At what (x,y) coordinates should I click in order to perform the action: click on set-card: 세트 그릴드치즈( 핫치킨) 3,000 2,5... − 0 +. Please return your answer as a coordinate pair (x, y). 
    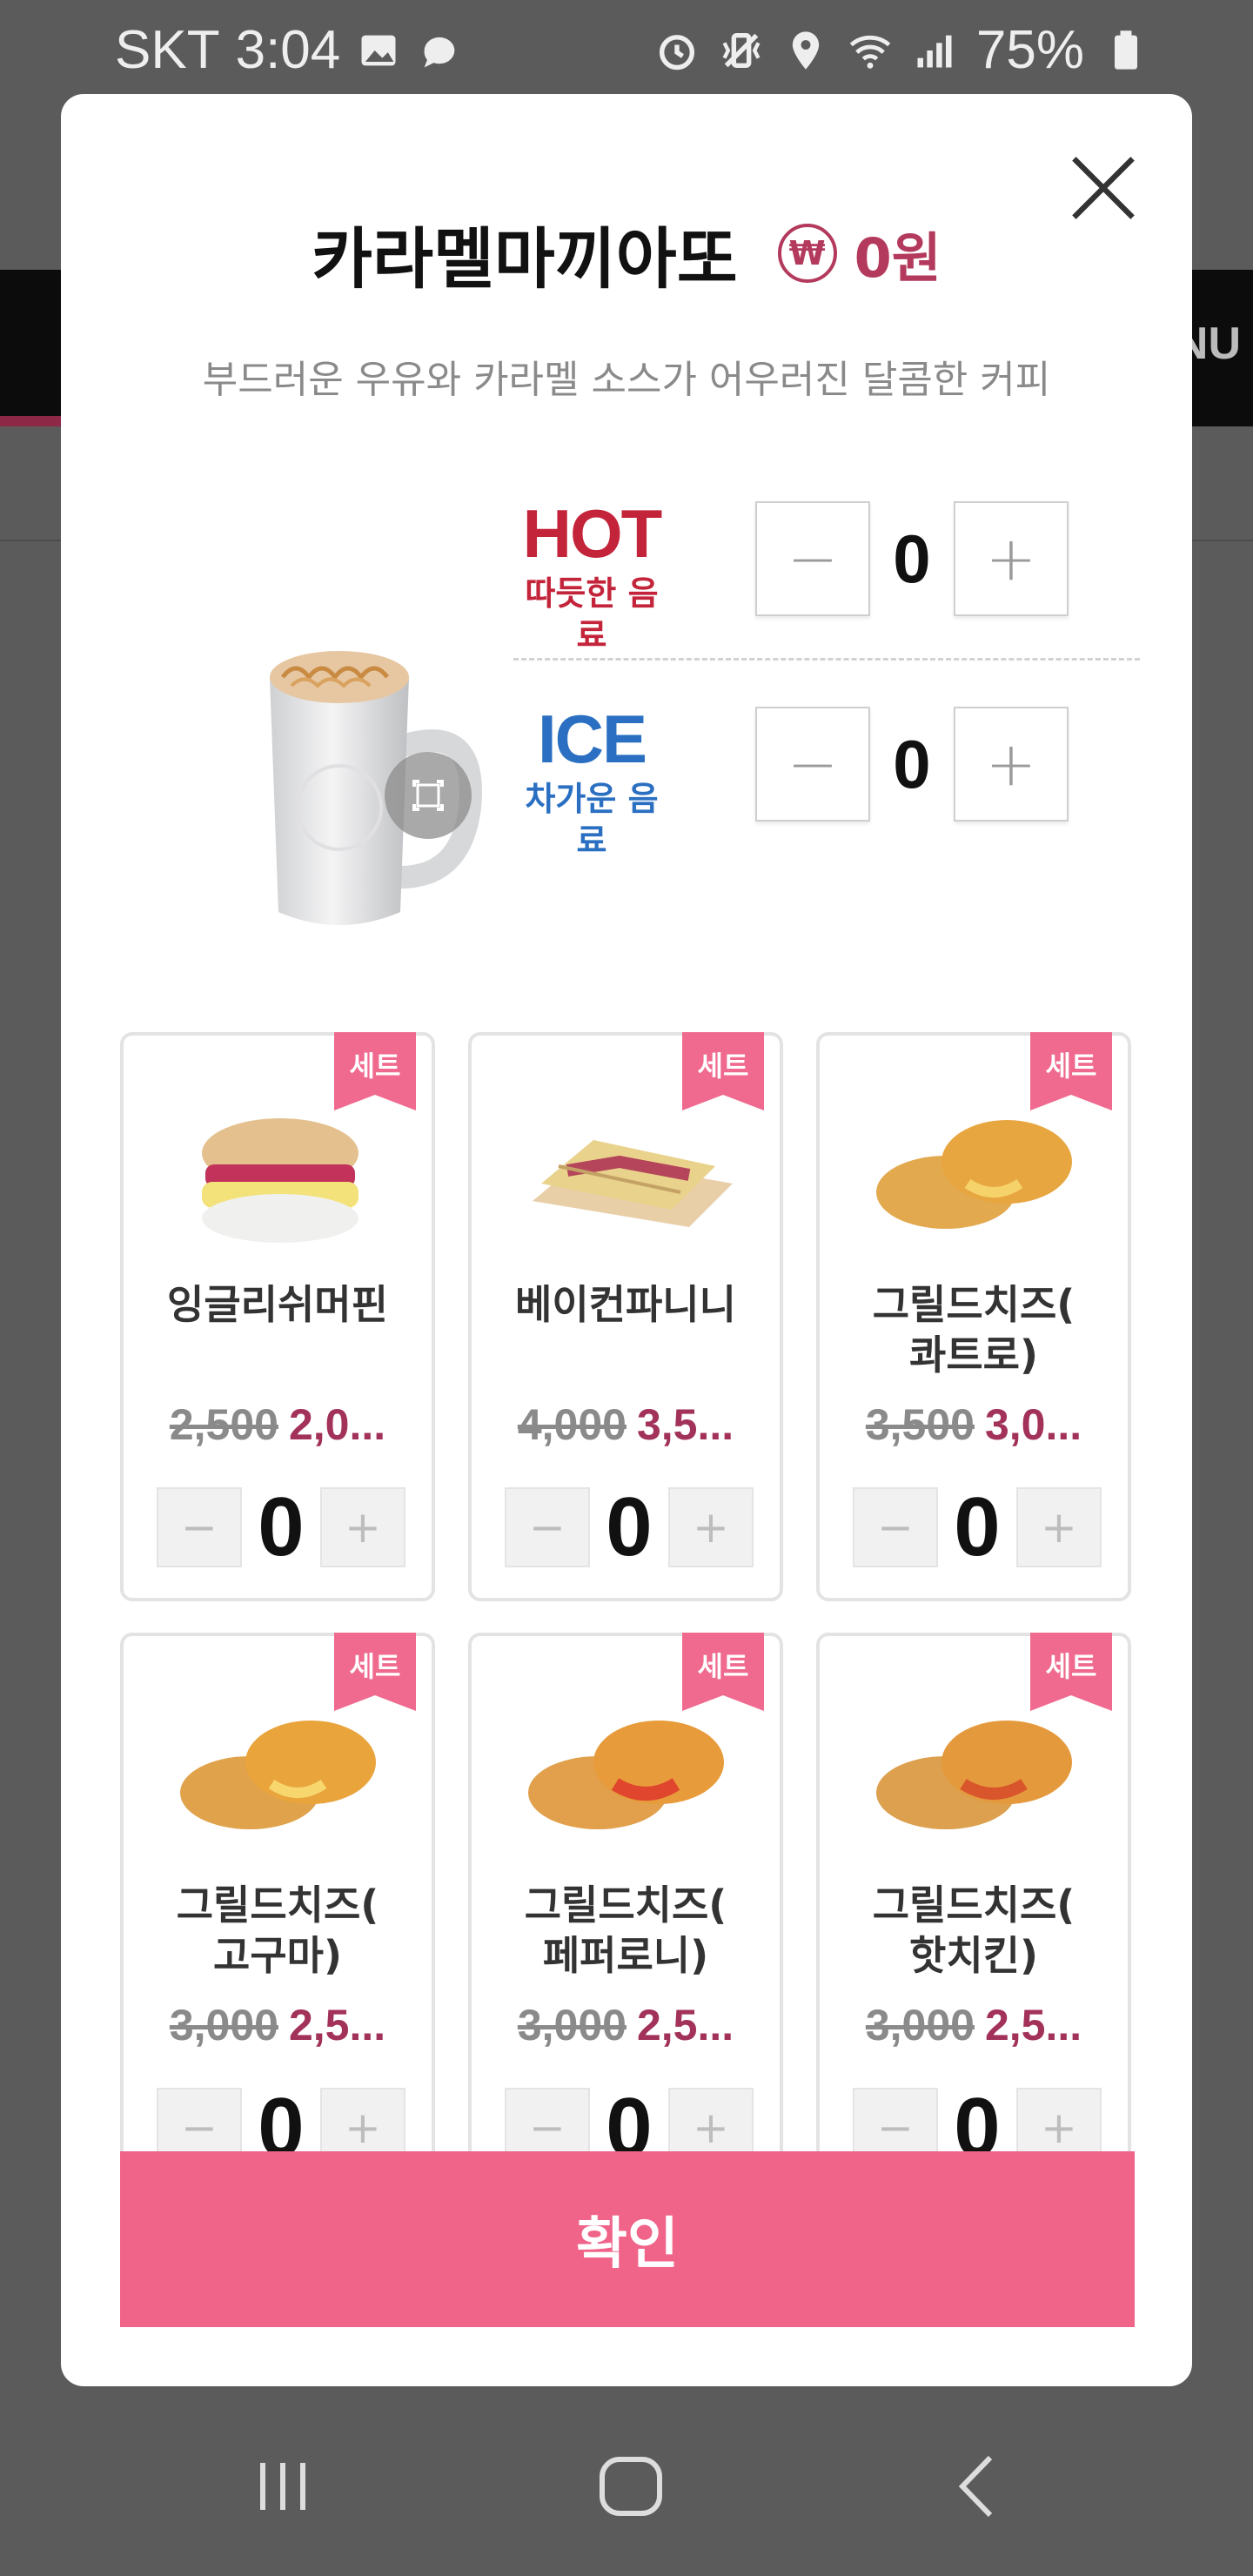
    Looking at the image, I should click on (973, 1918).